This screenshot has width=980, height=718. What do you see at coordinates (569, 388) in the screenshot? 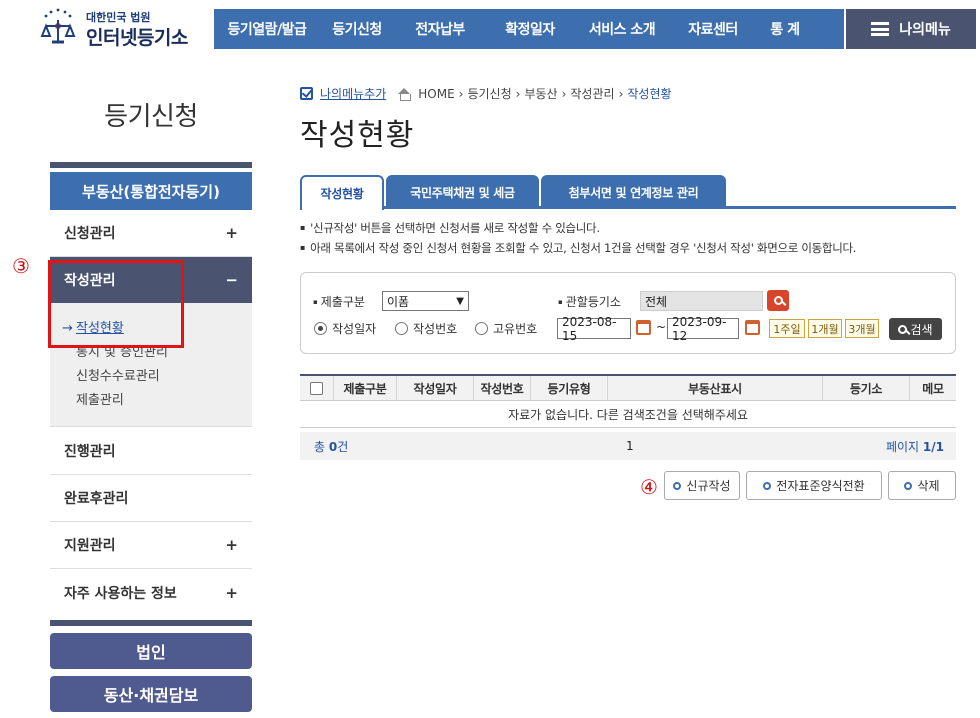
I see `column-header: 등기유형` at bounding box center [569, 388].